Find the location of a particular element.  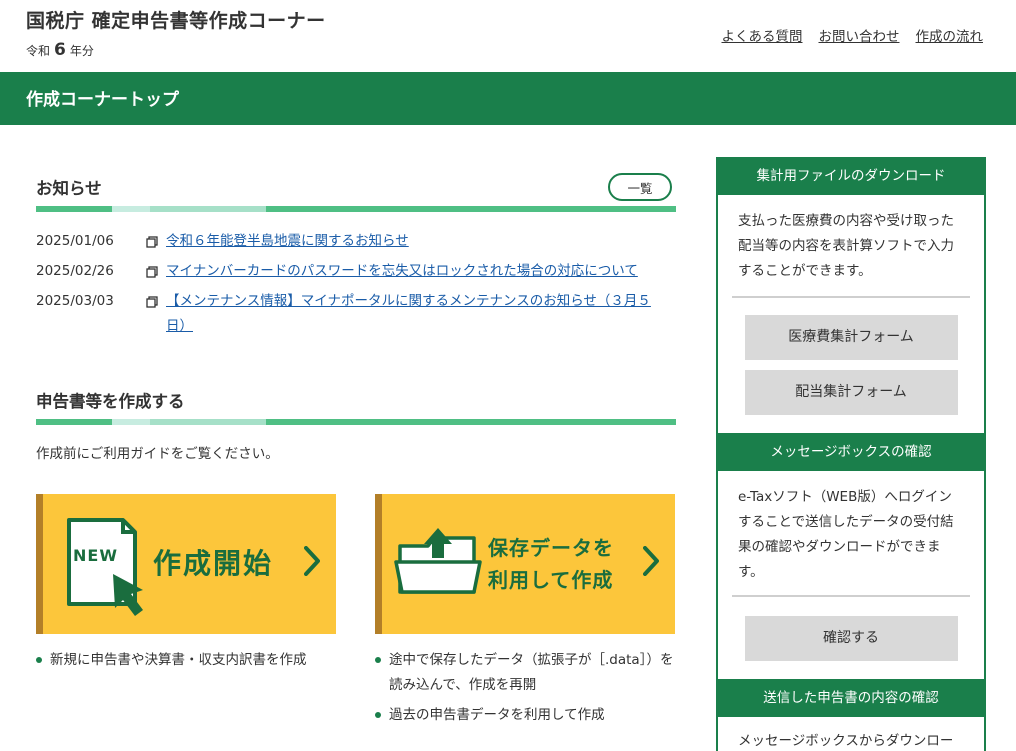

new-badge: NEW is located at coordinates (95, 555).